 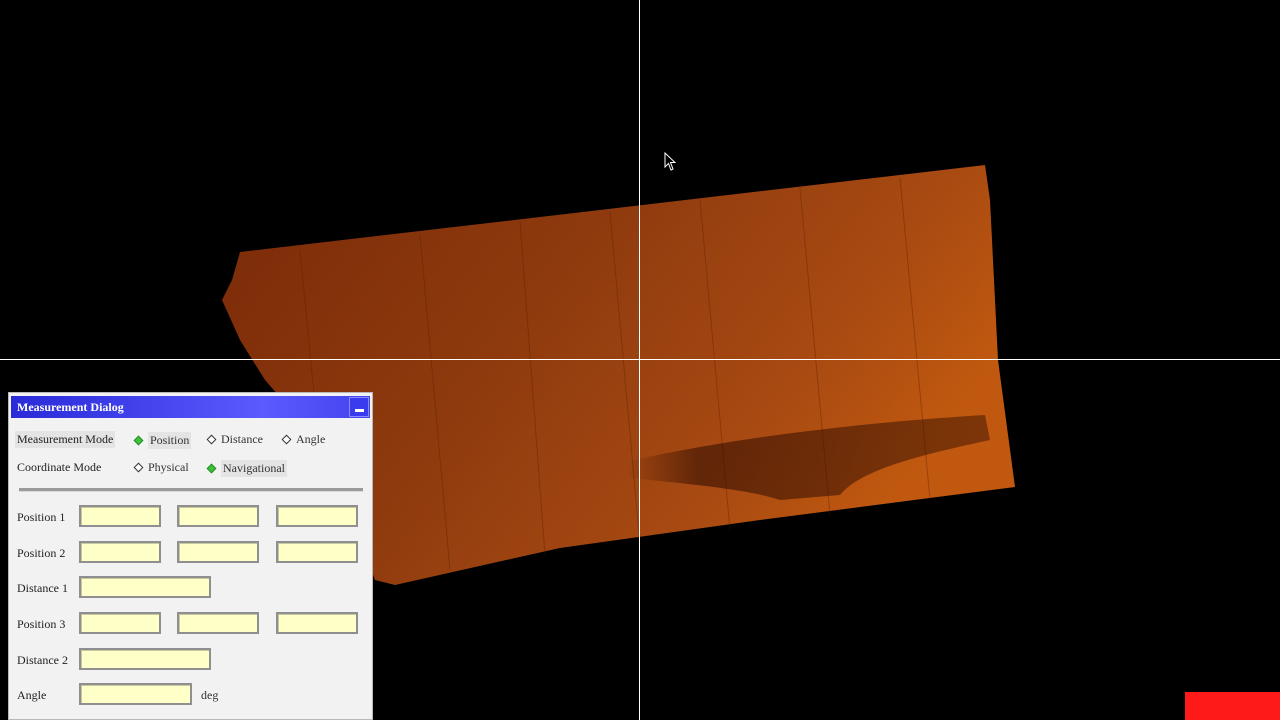 I want to click on measurement-mode-label: Measurement Mode, so click(x=65, y=439).